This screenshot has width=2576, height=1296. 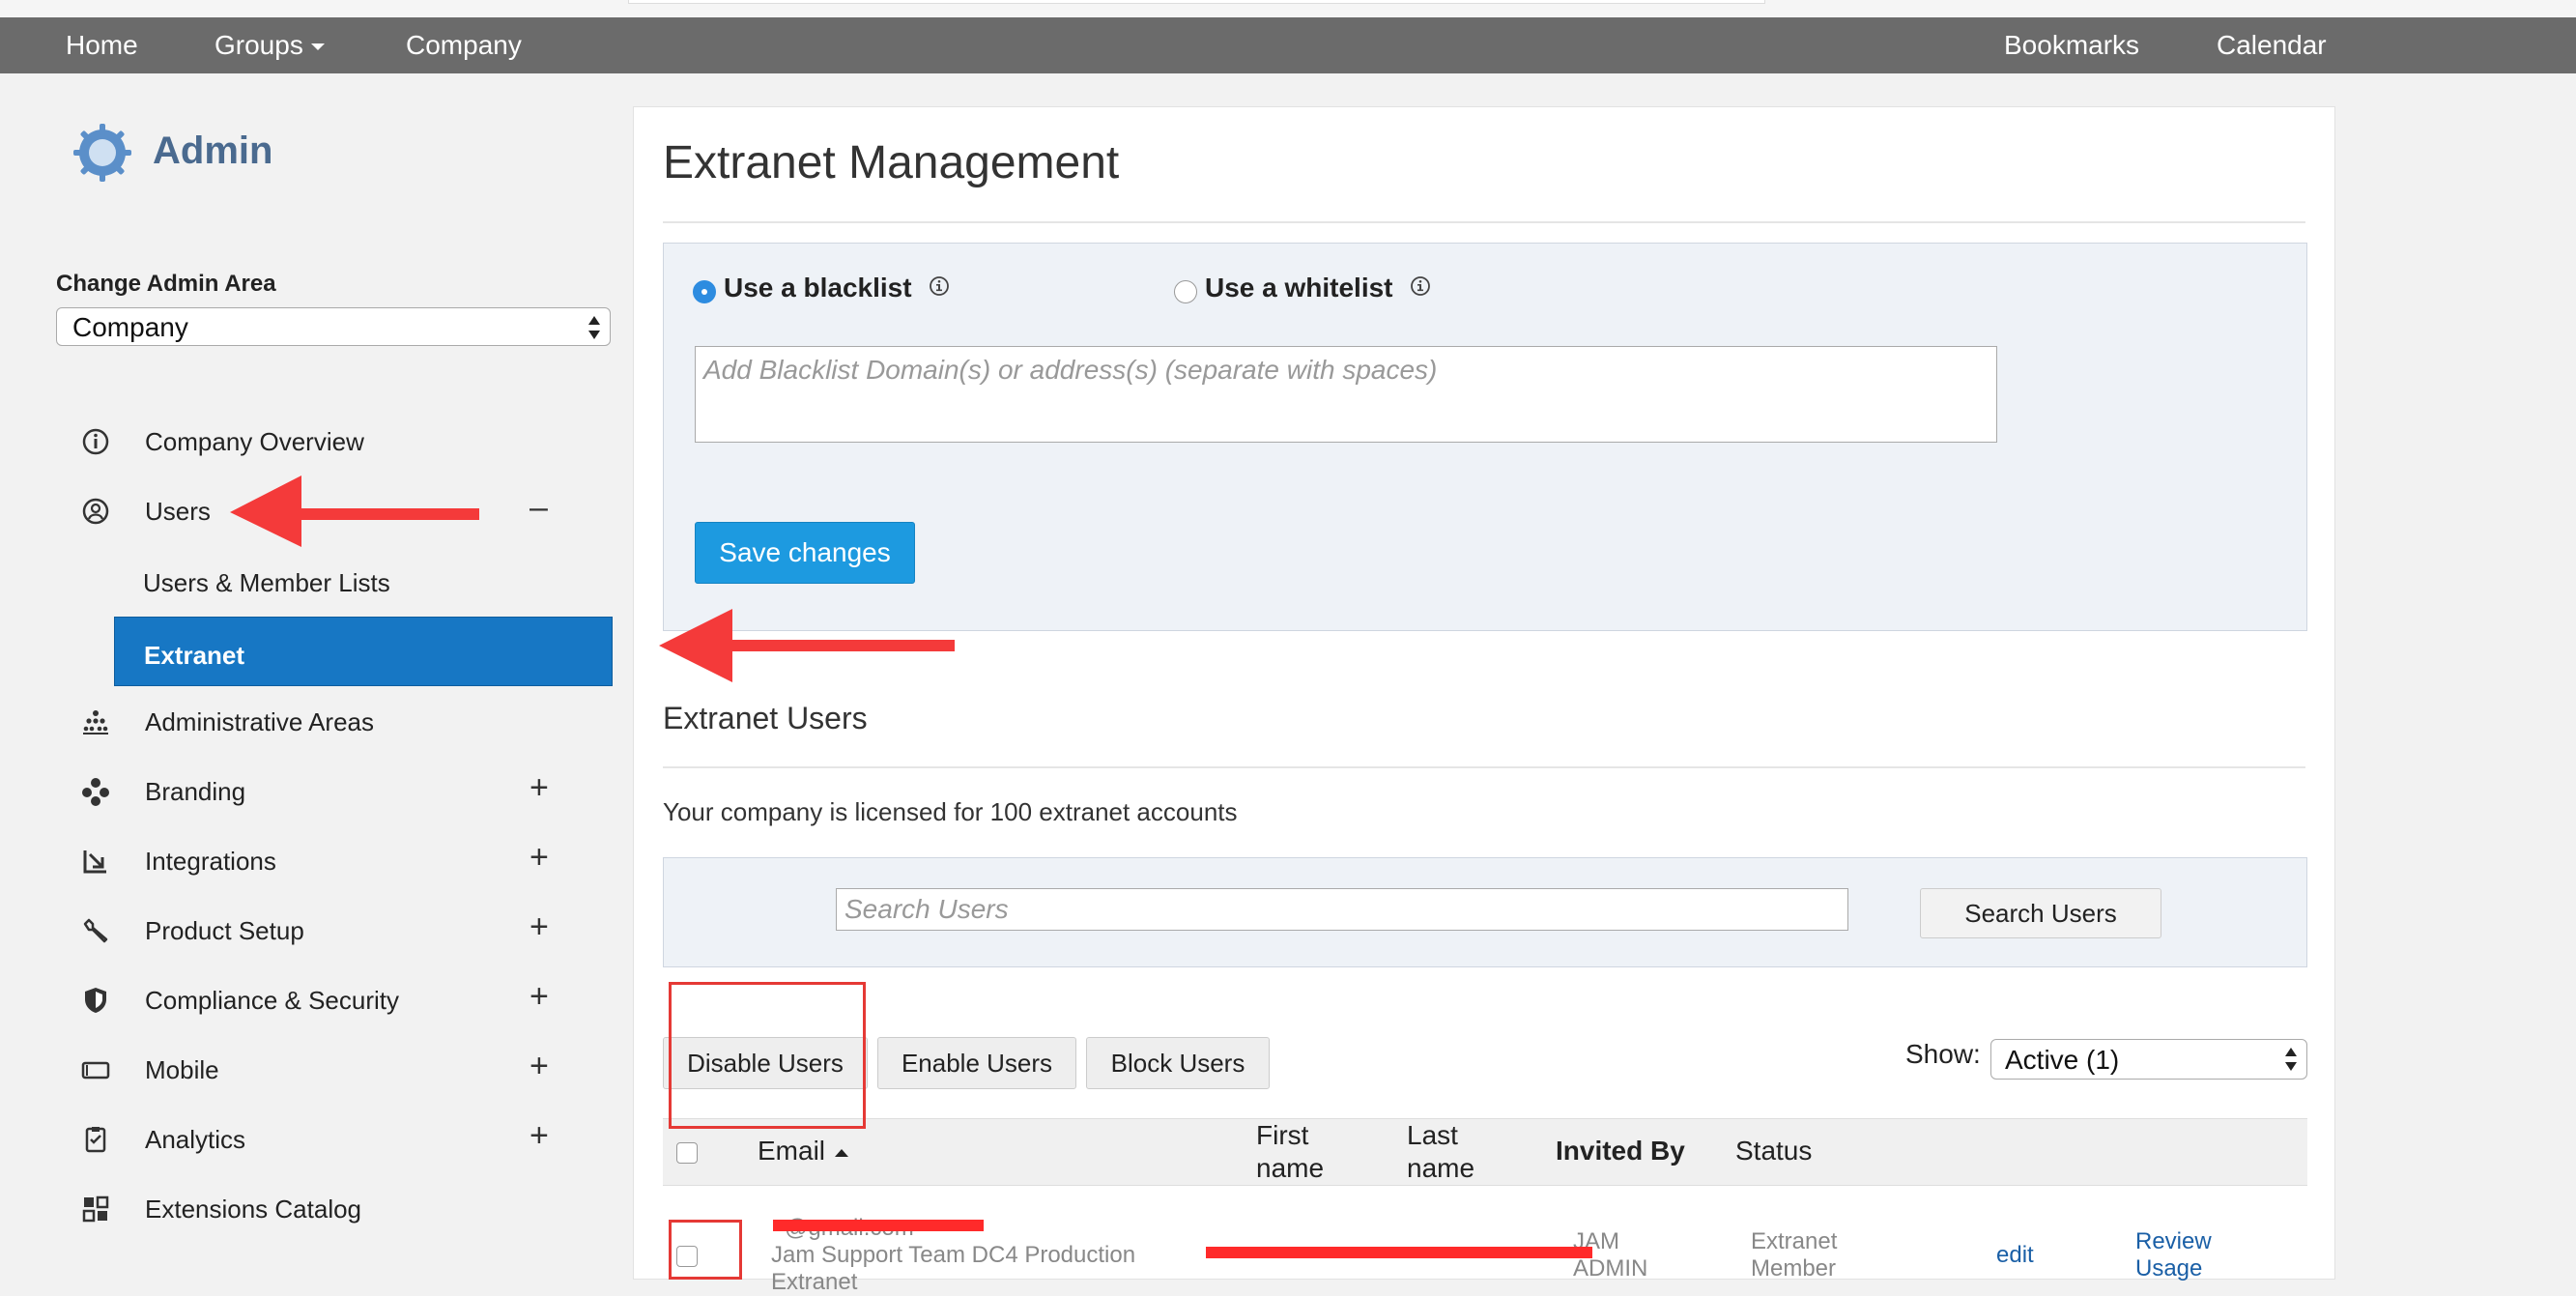 I want to click on search-users-input, so click(x=1342, y=910).